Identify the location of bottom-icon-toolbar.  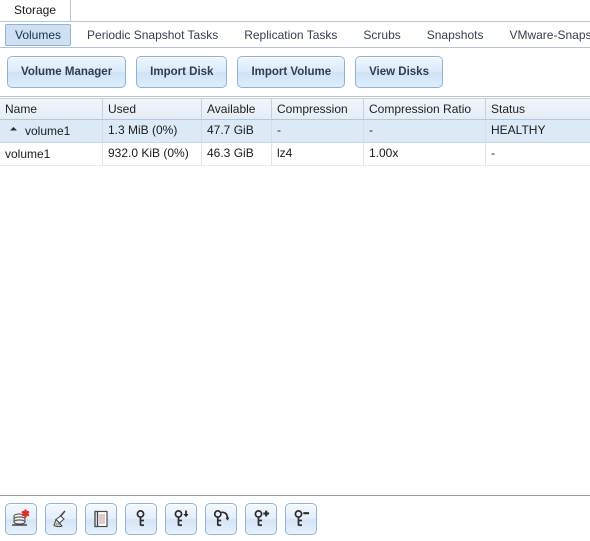
(295, 518).